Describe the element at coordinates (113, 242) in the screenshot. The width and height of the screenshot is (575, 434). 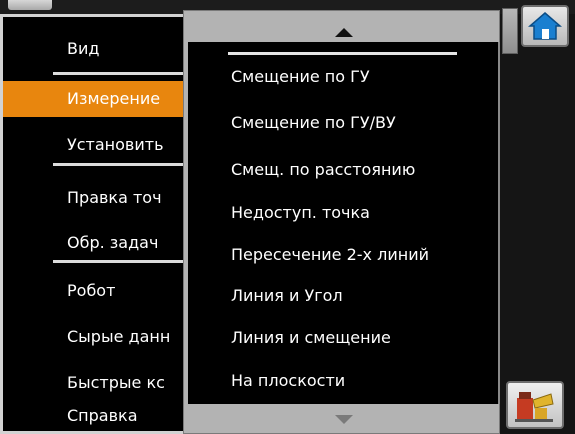
I see `menu-item-label: Обр. задач` at that location.